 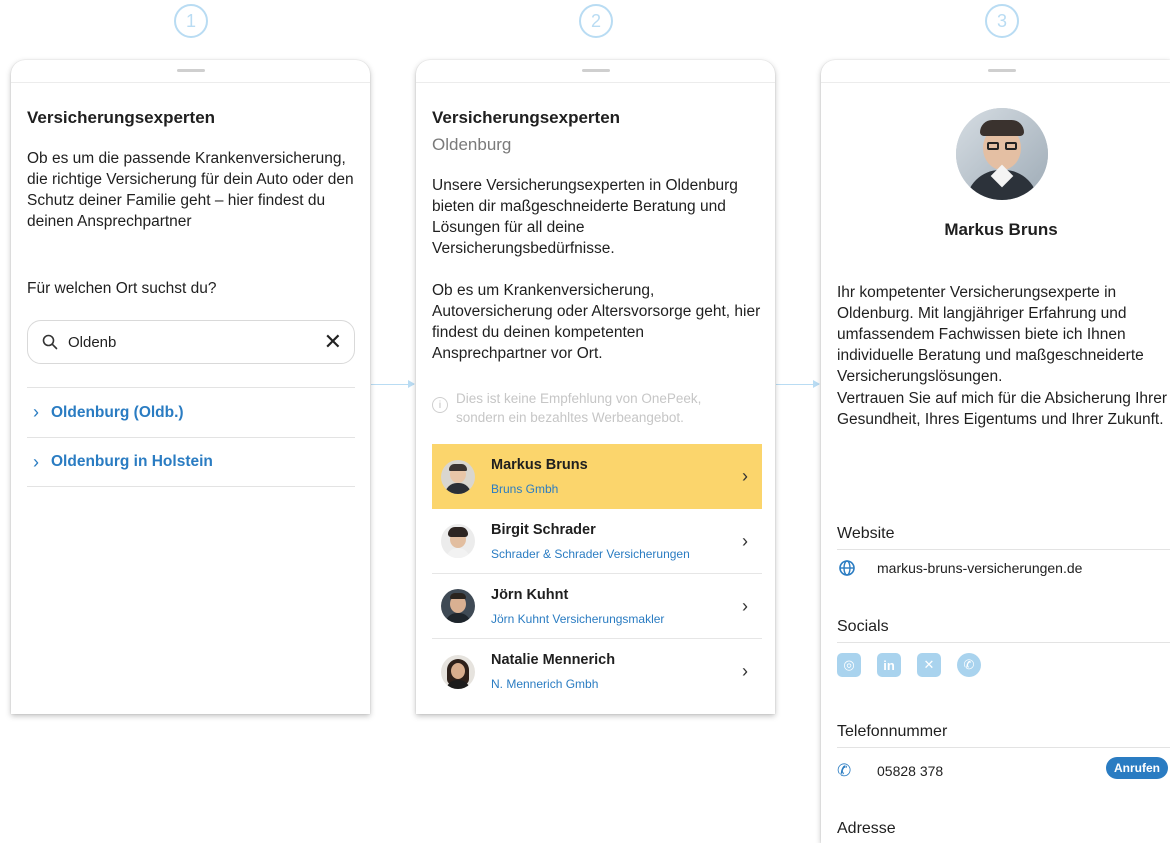 I want to click on search-query: Oldenb, so click(x=196, y=342).